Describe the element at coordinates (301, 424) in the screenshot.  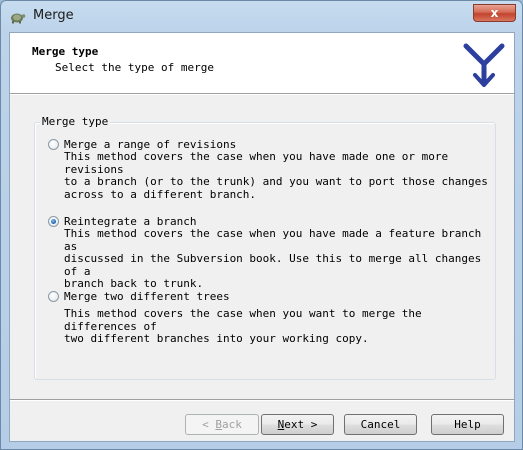
I see `next-button-rest: ext >` at that location.